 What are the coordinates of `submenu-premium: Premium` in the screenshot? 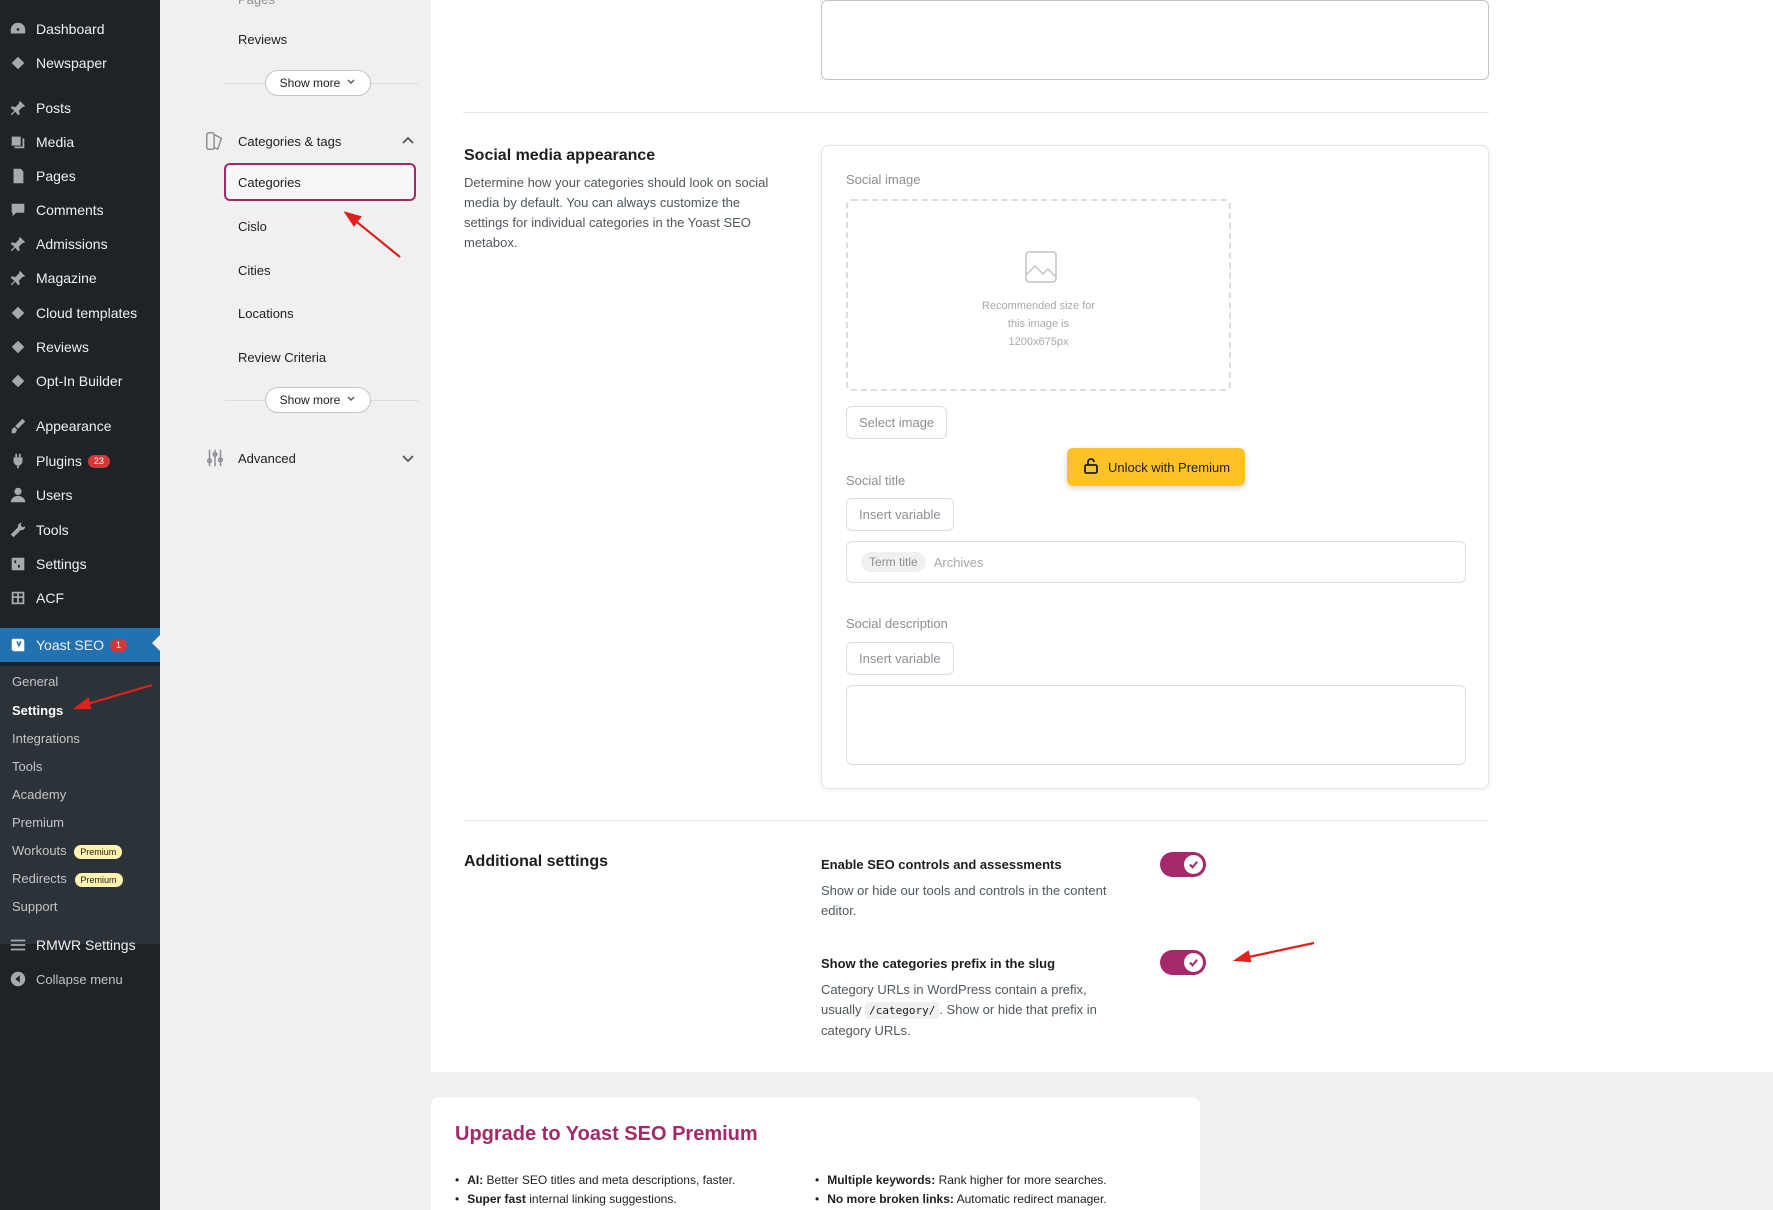 It's located at (38, 822).